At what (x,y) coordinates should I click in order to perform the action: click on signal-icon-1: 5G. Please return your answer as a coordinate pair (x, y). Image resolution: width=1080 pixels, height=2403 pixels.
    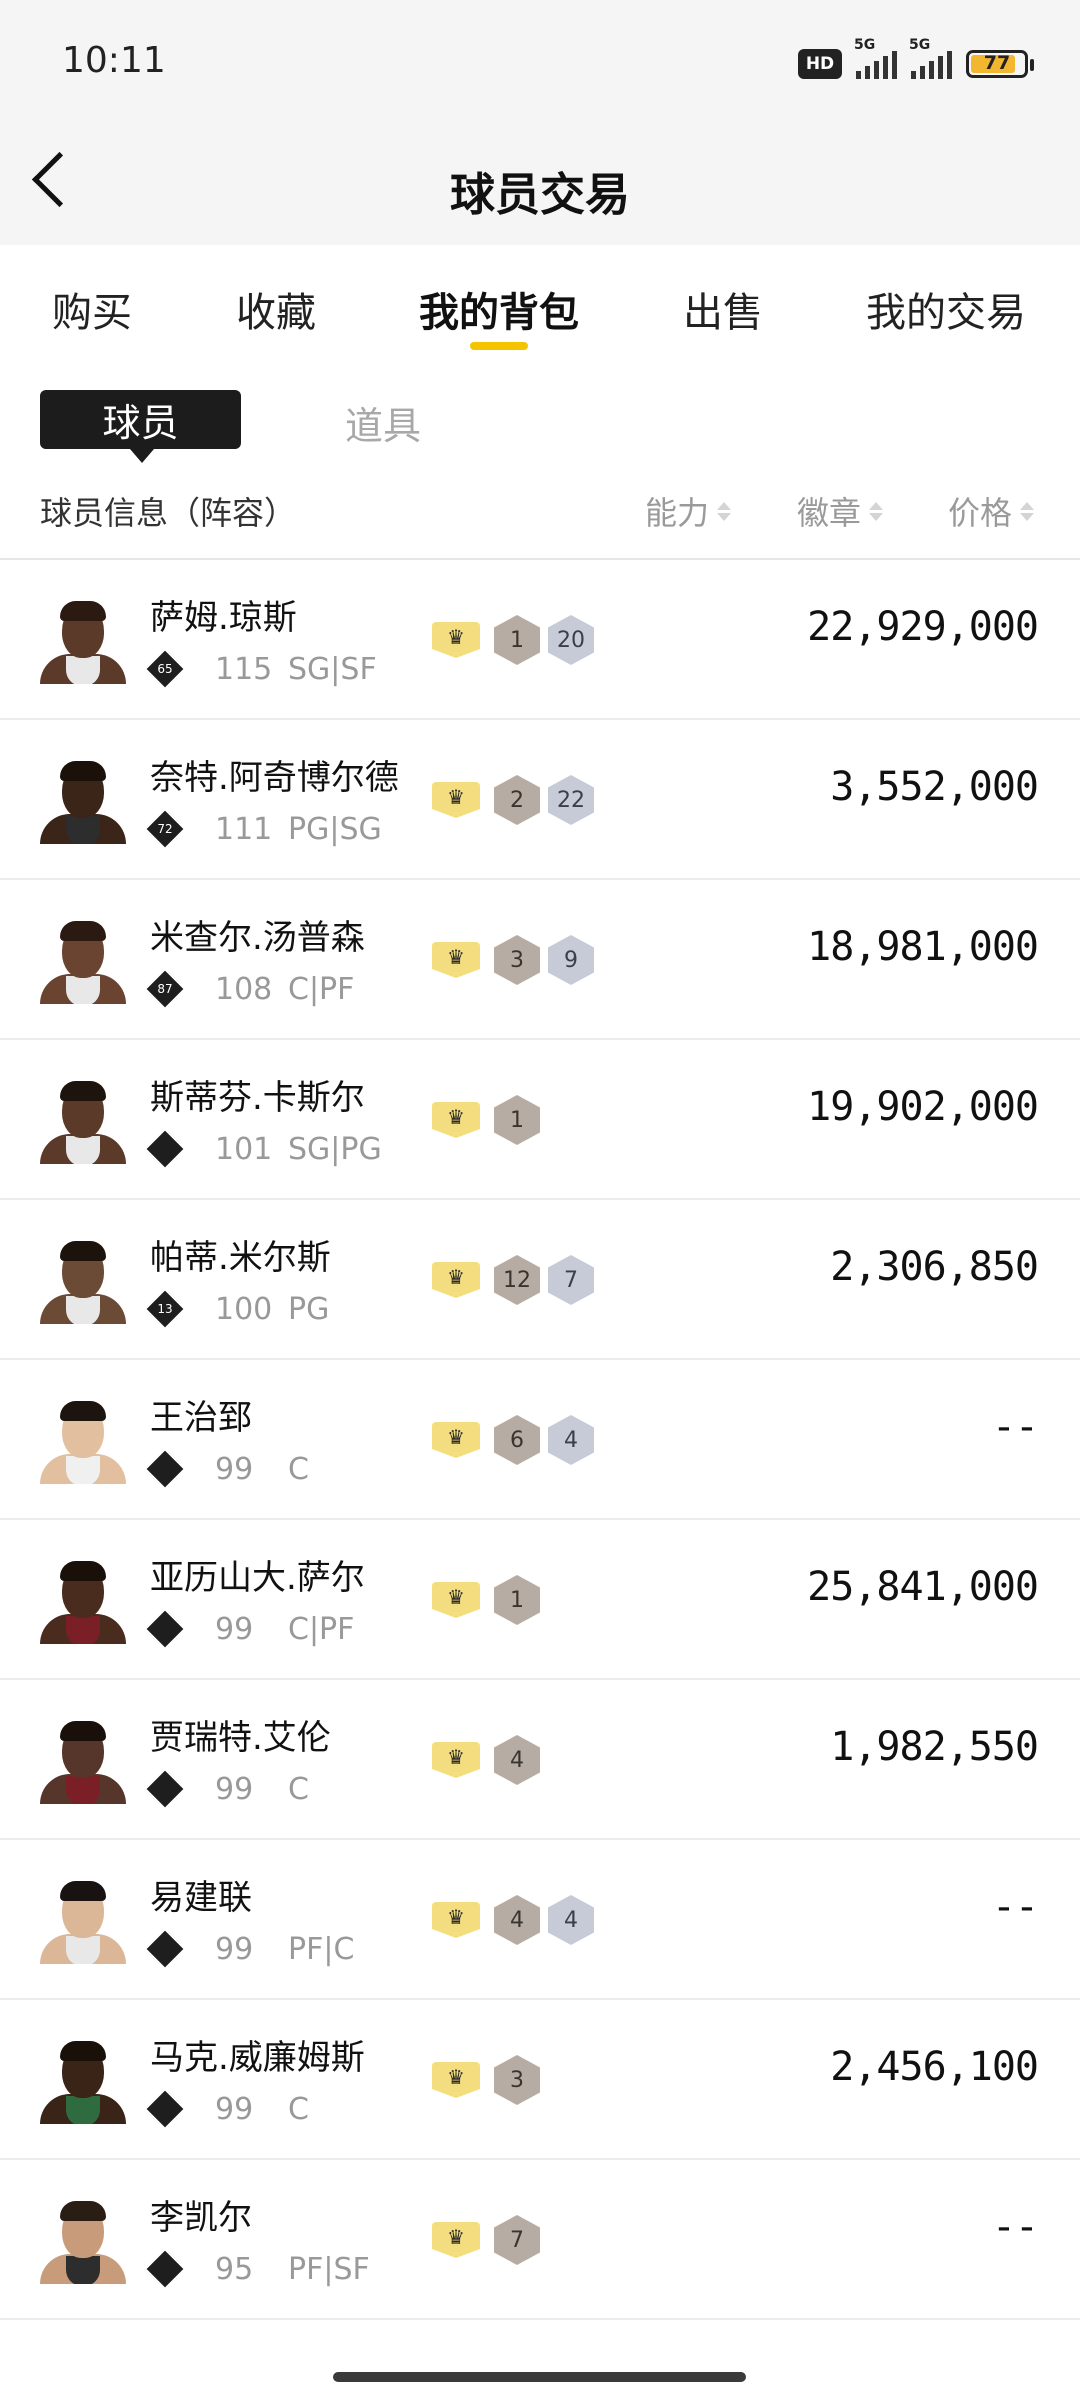
    Looking at the image, I should click on (875, 58).